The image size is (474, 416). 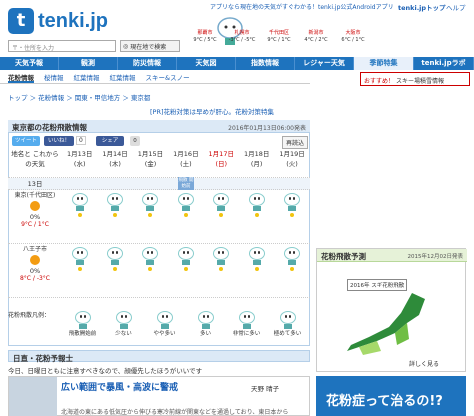 I want to click on city-card: 大阪市 6°C / 1°C, so click(x=353, y=42).